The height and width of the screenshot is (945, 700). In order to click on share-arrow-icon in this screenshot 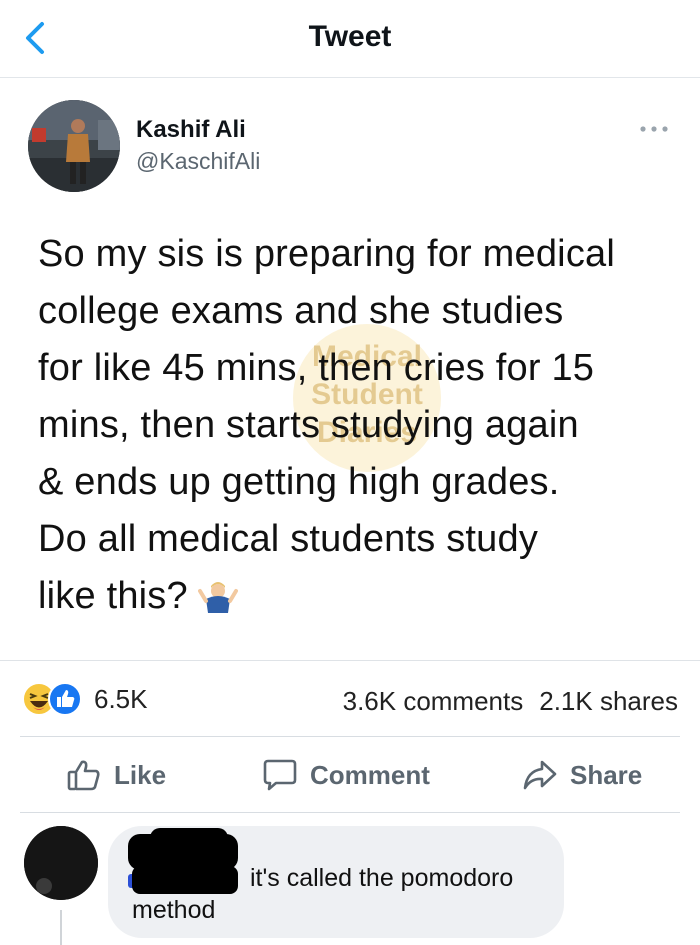, I will do `click(540, 775)`.